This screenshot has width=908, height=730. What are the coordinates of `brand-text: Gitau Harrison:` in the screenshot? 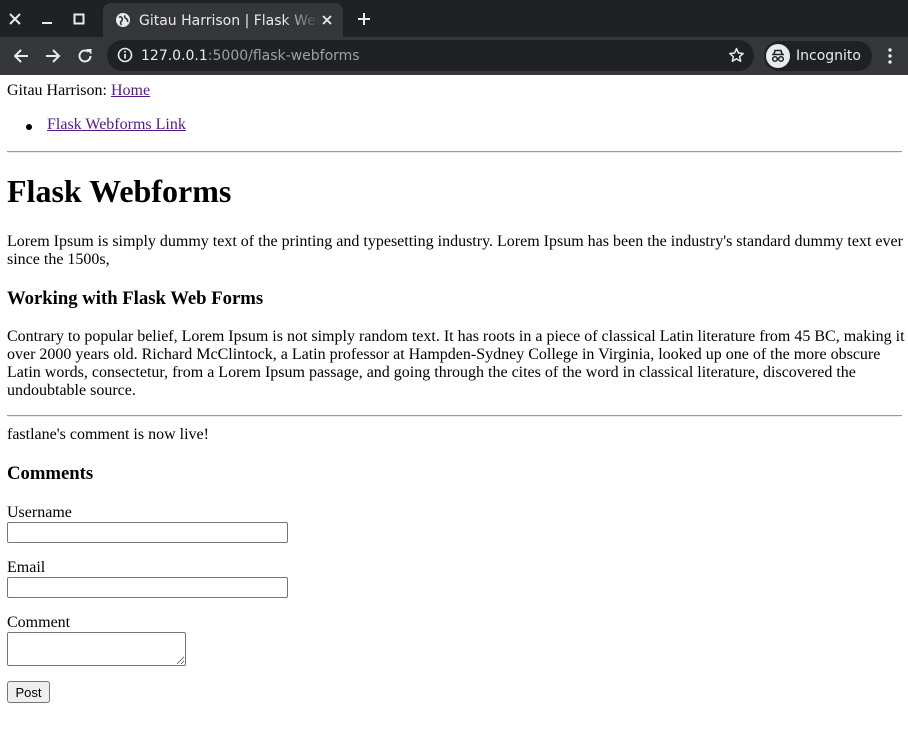 It's located at (59, 90).